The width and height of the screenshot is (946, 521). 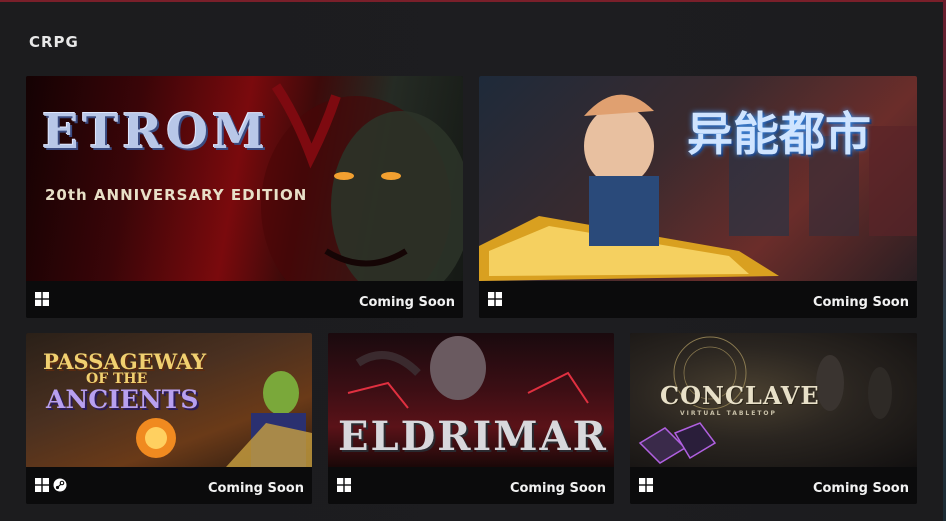 I want to click on game-logo-title: 异能都市, so click(x=779, y=134).